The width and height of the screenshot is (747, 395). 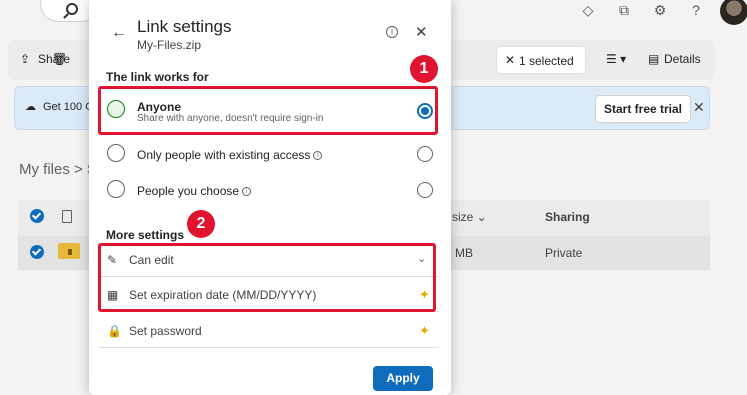 I want to click on zip-folder-icon, so click(x=69, y=251).